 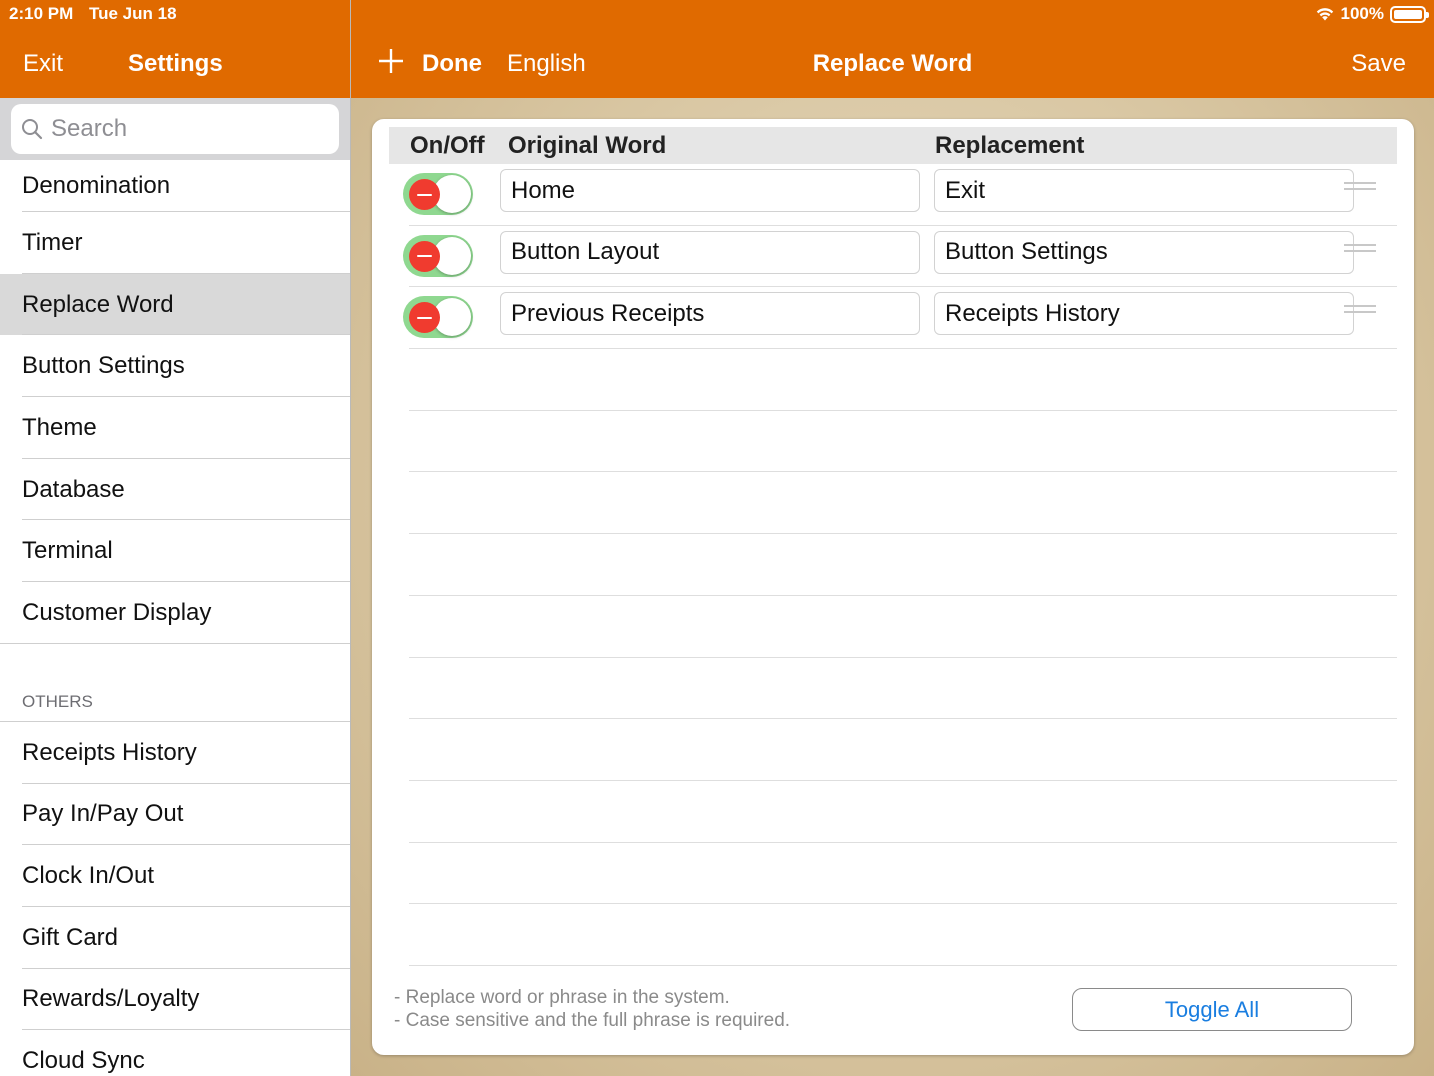 I want to click on sidebar-nav-bar: 2:10 PM Tue Jun 18 Exit Settings, so click(x=175, y=49).